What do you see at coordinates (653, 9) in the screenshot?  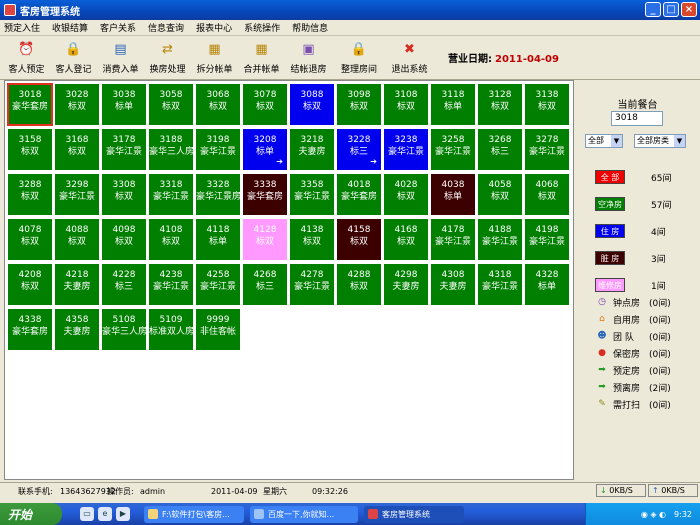 I see `minimize-button: _` at bounding box center [653, 9].